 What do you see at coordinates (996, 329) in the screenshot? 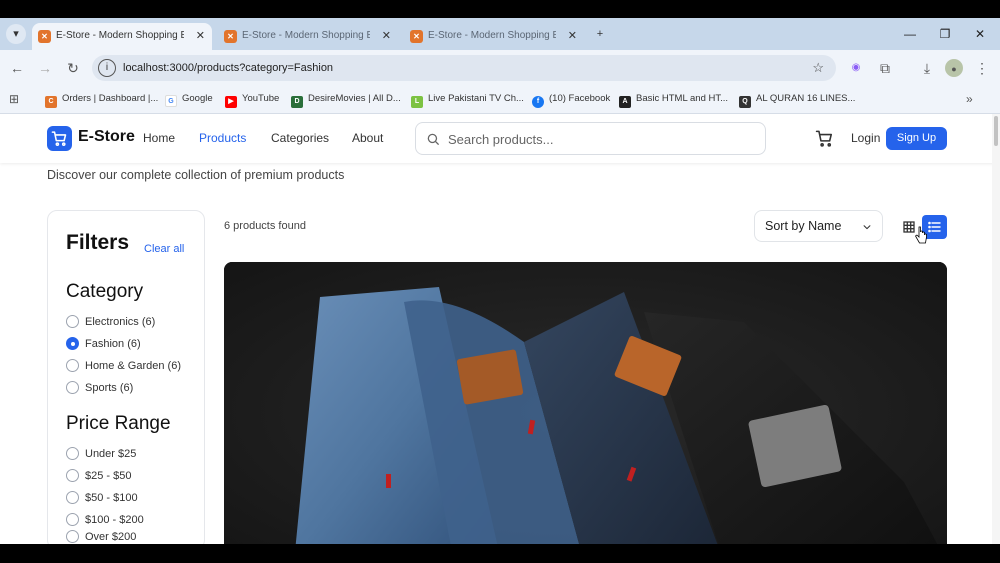
I see `page-scrollbar` at bounding box center [996, 329].